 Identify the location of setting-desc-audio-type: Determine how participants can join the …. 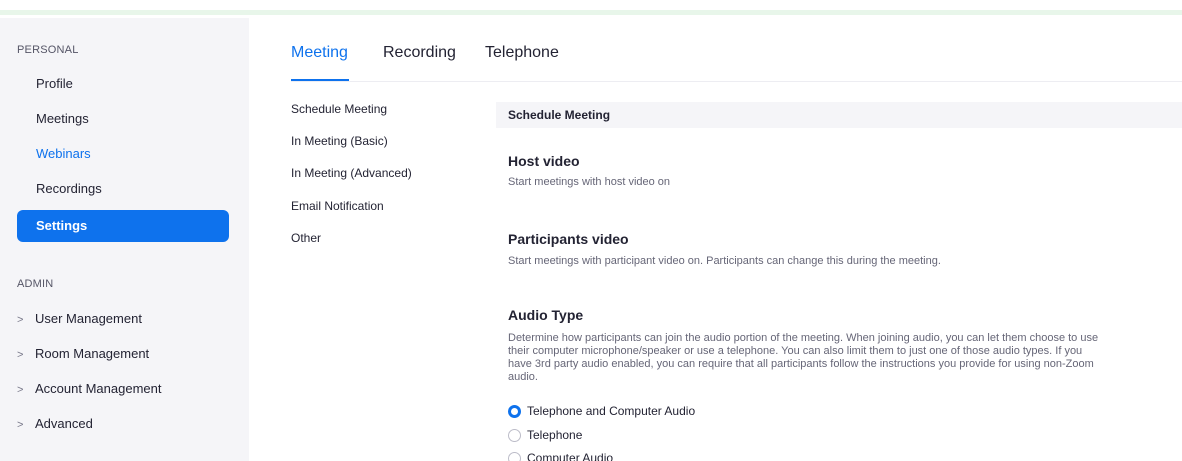
(803, 357).